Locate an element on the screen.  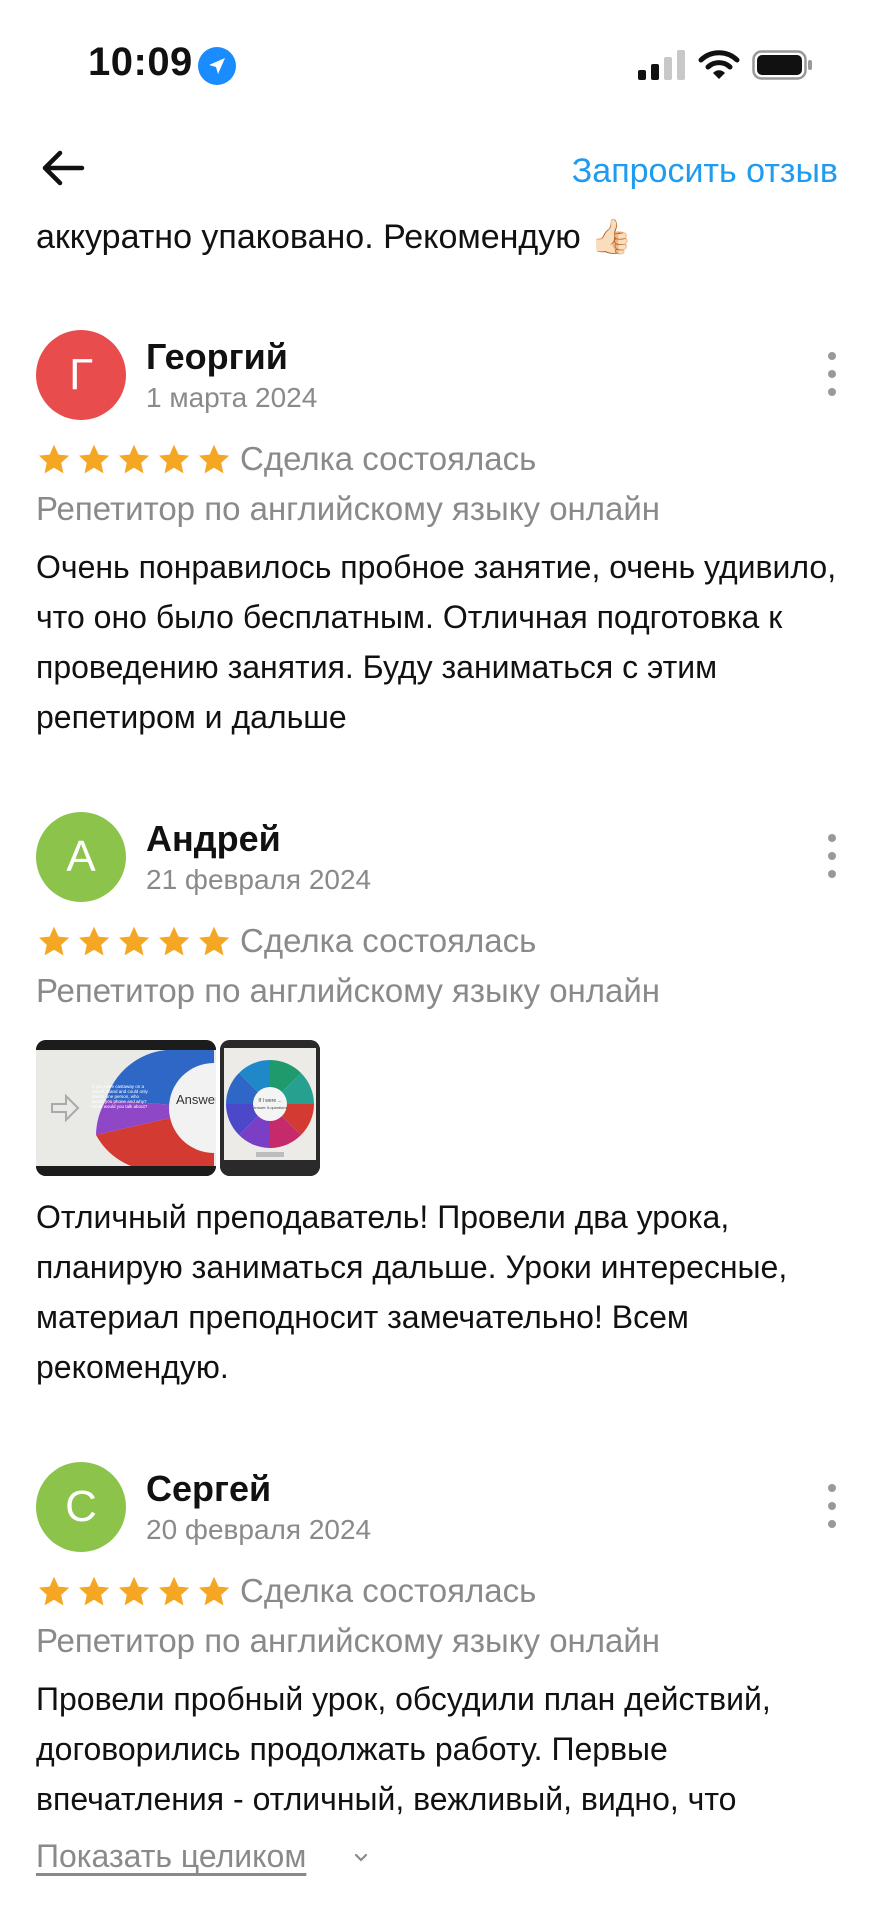
review-date: 20 февраля 2024 is located at coordinates (259, 1529).